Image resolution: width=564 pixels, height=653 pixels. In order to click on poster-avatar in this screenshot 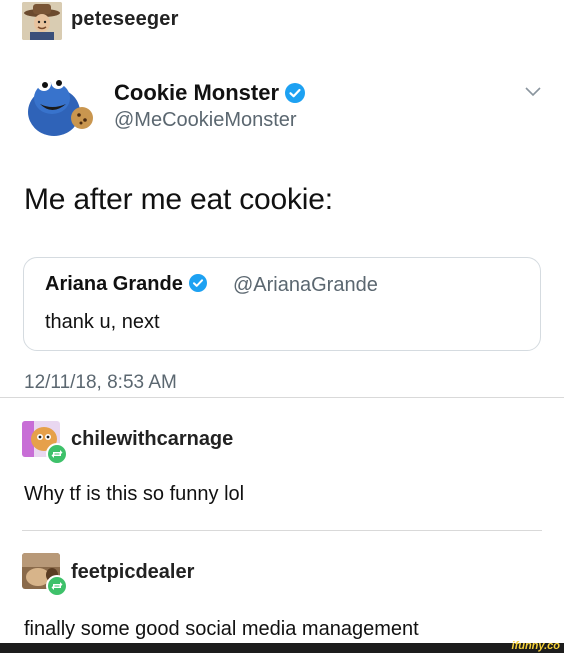, I will do `click(42, 21)`.